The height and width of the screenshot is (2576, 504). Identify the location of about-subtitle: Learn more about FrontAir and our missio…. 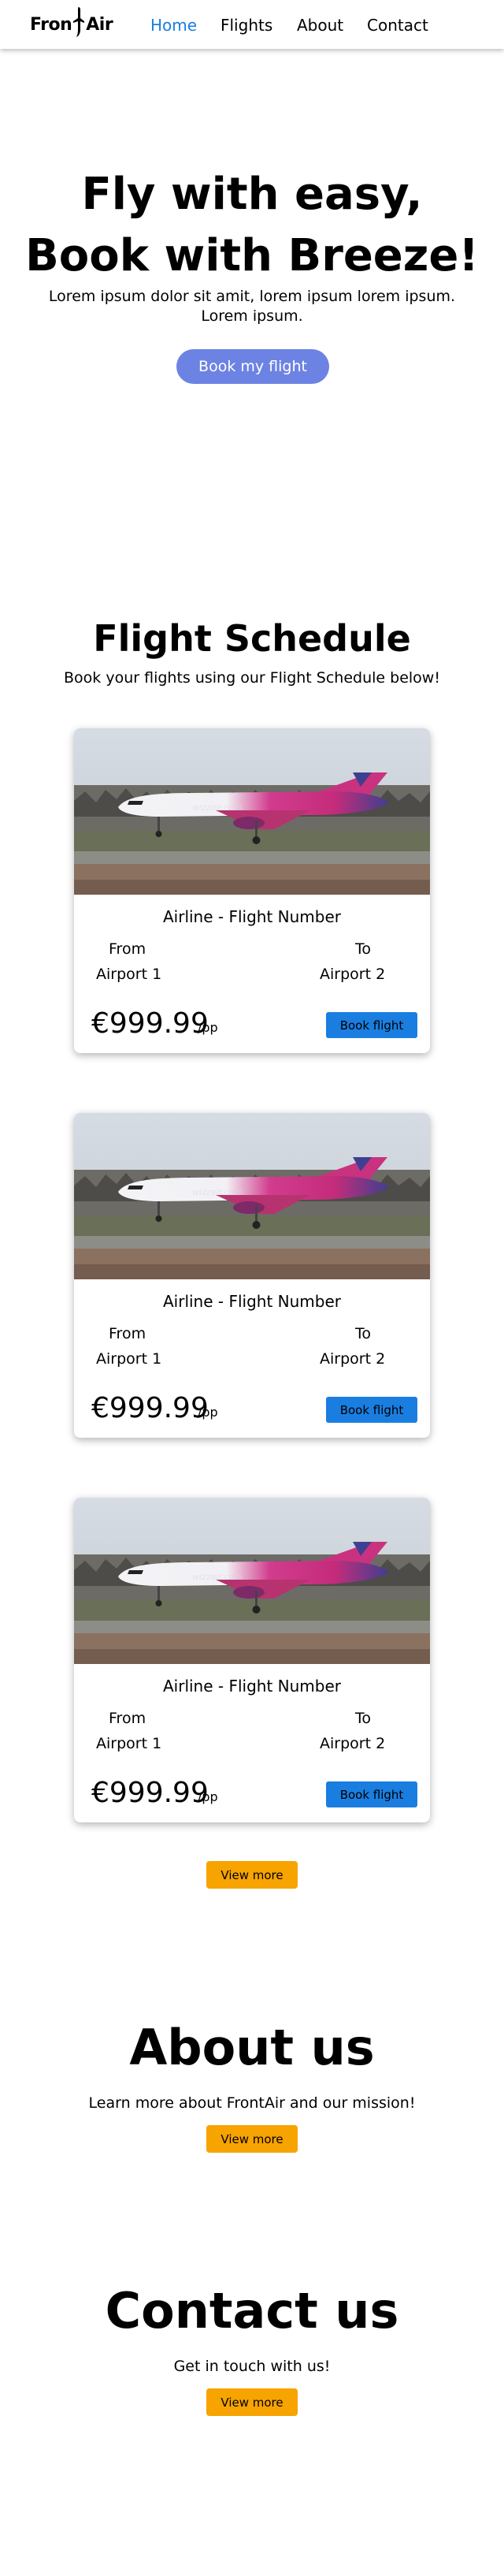
(252, 2103).